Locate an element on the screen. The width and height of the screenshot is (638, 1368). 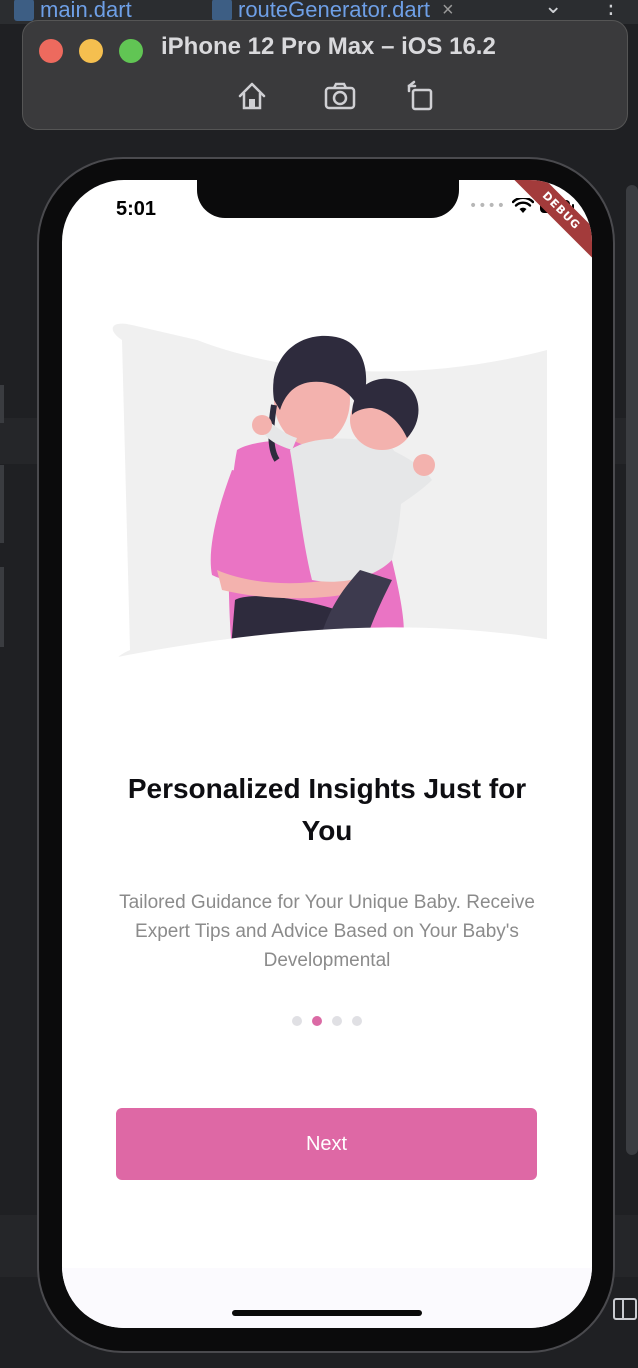
signal-icon: •••• is located at coordinates (487, 206).